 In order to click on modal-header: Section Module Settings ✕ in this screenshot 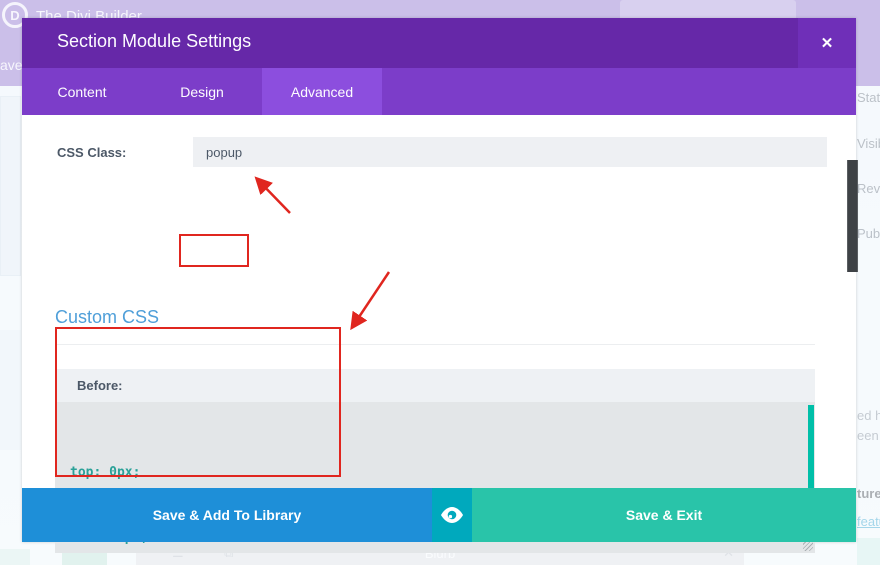, I will do `click(439, 43)`.